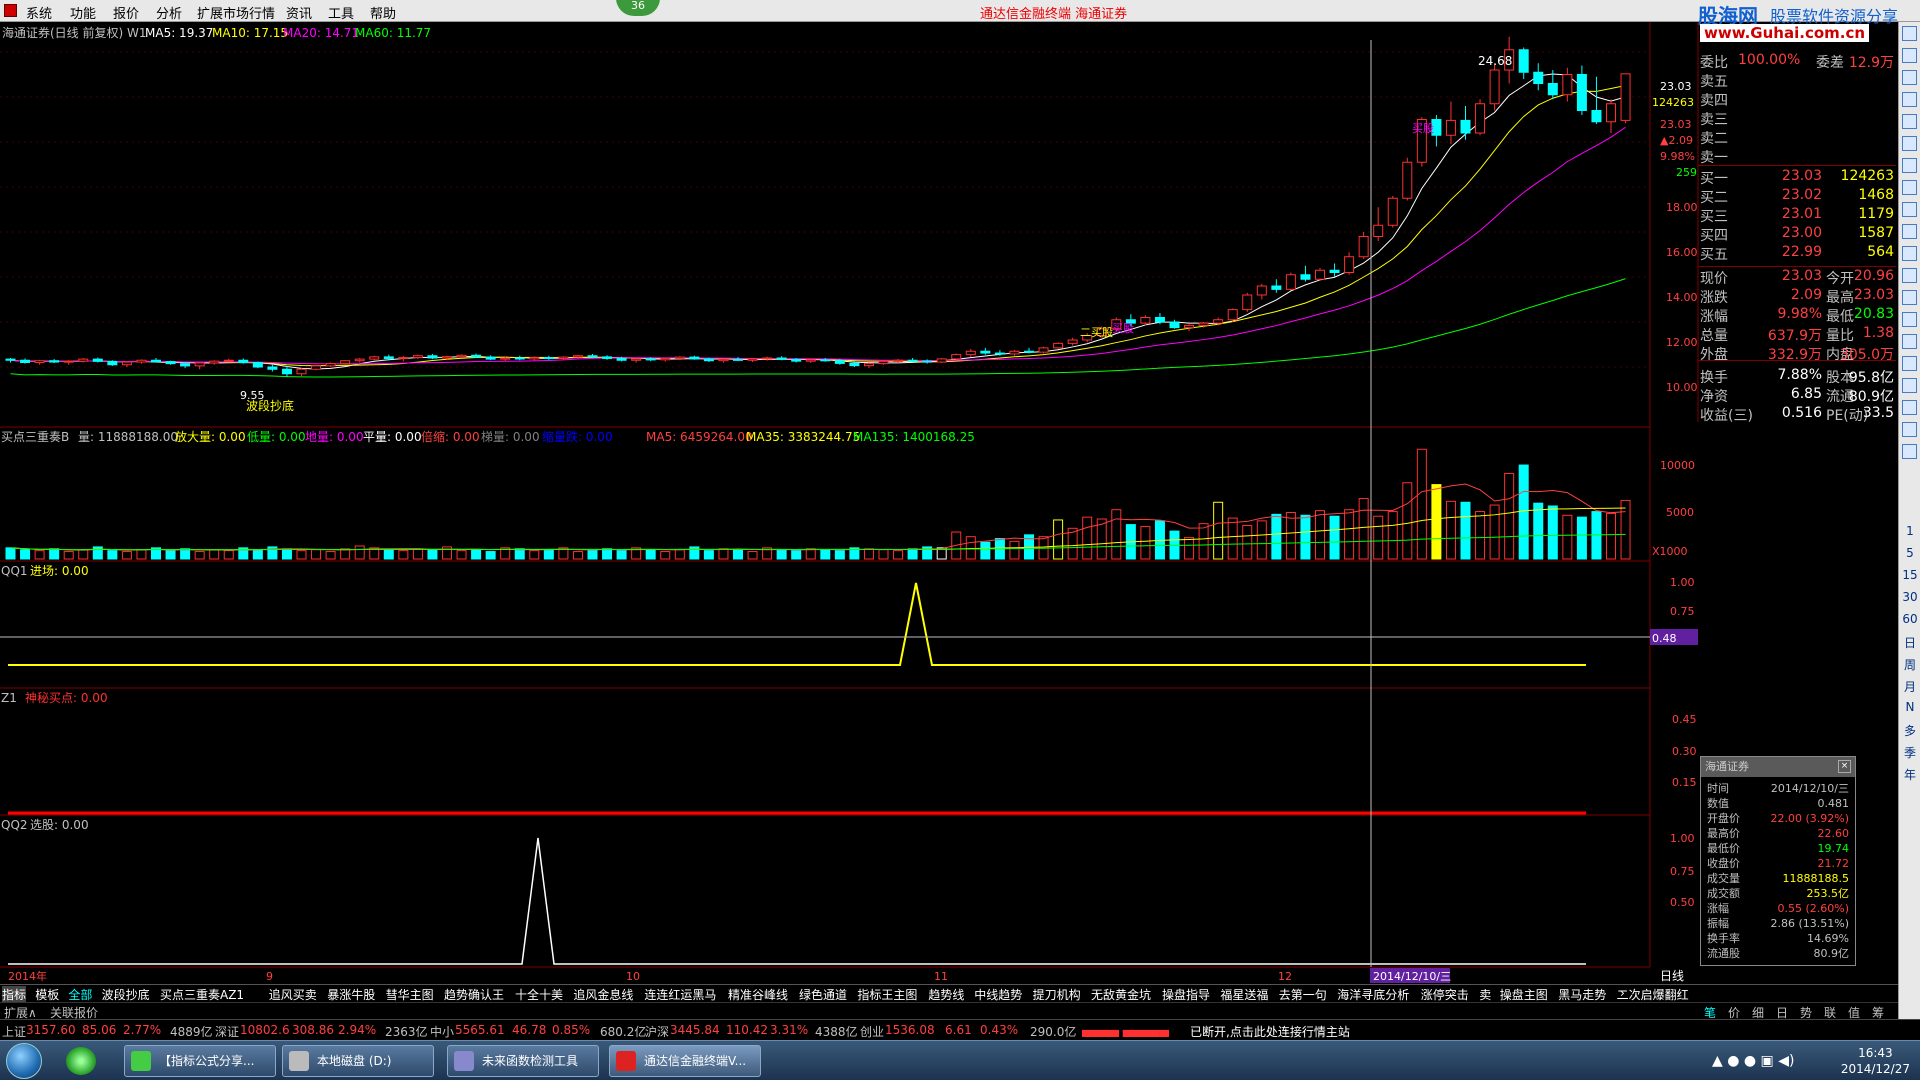 This screenshot has height=1080, width=1920. Describe the element at coordinates (638, 8) in the screenshot. I see `notification-badge: 36` at that location.